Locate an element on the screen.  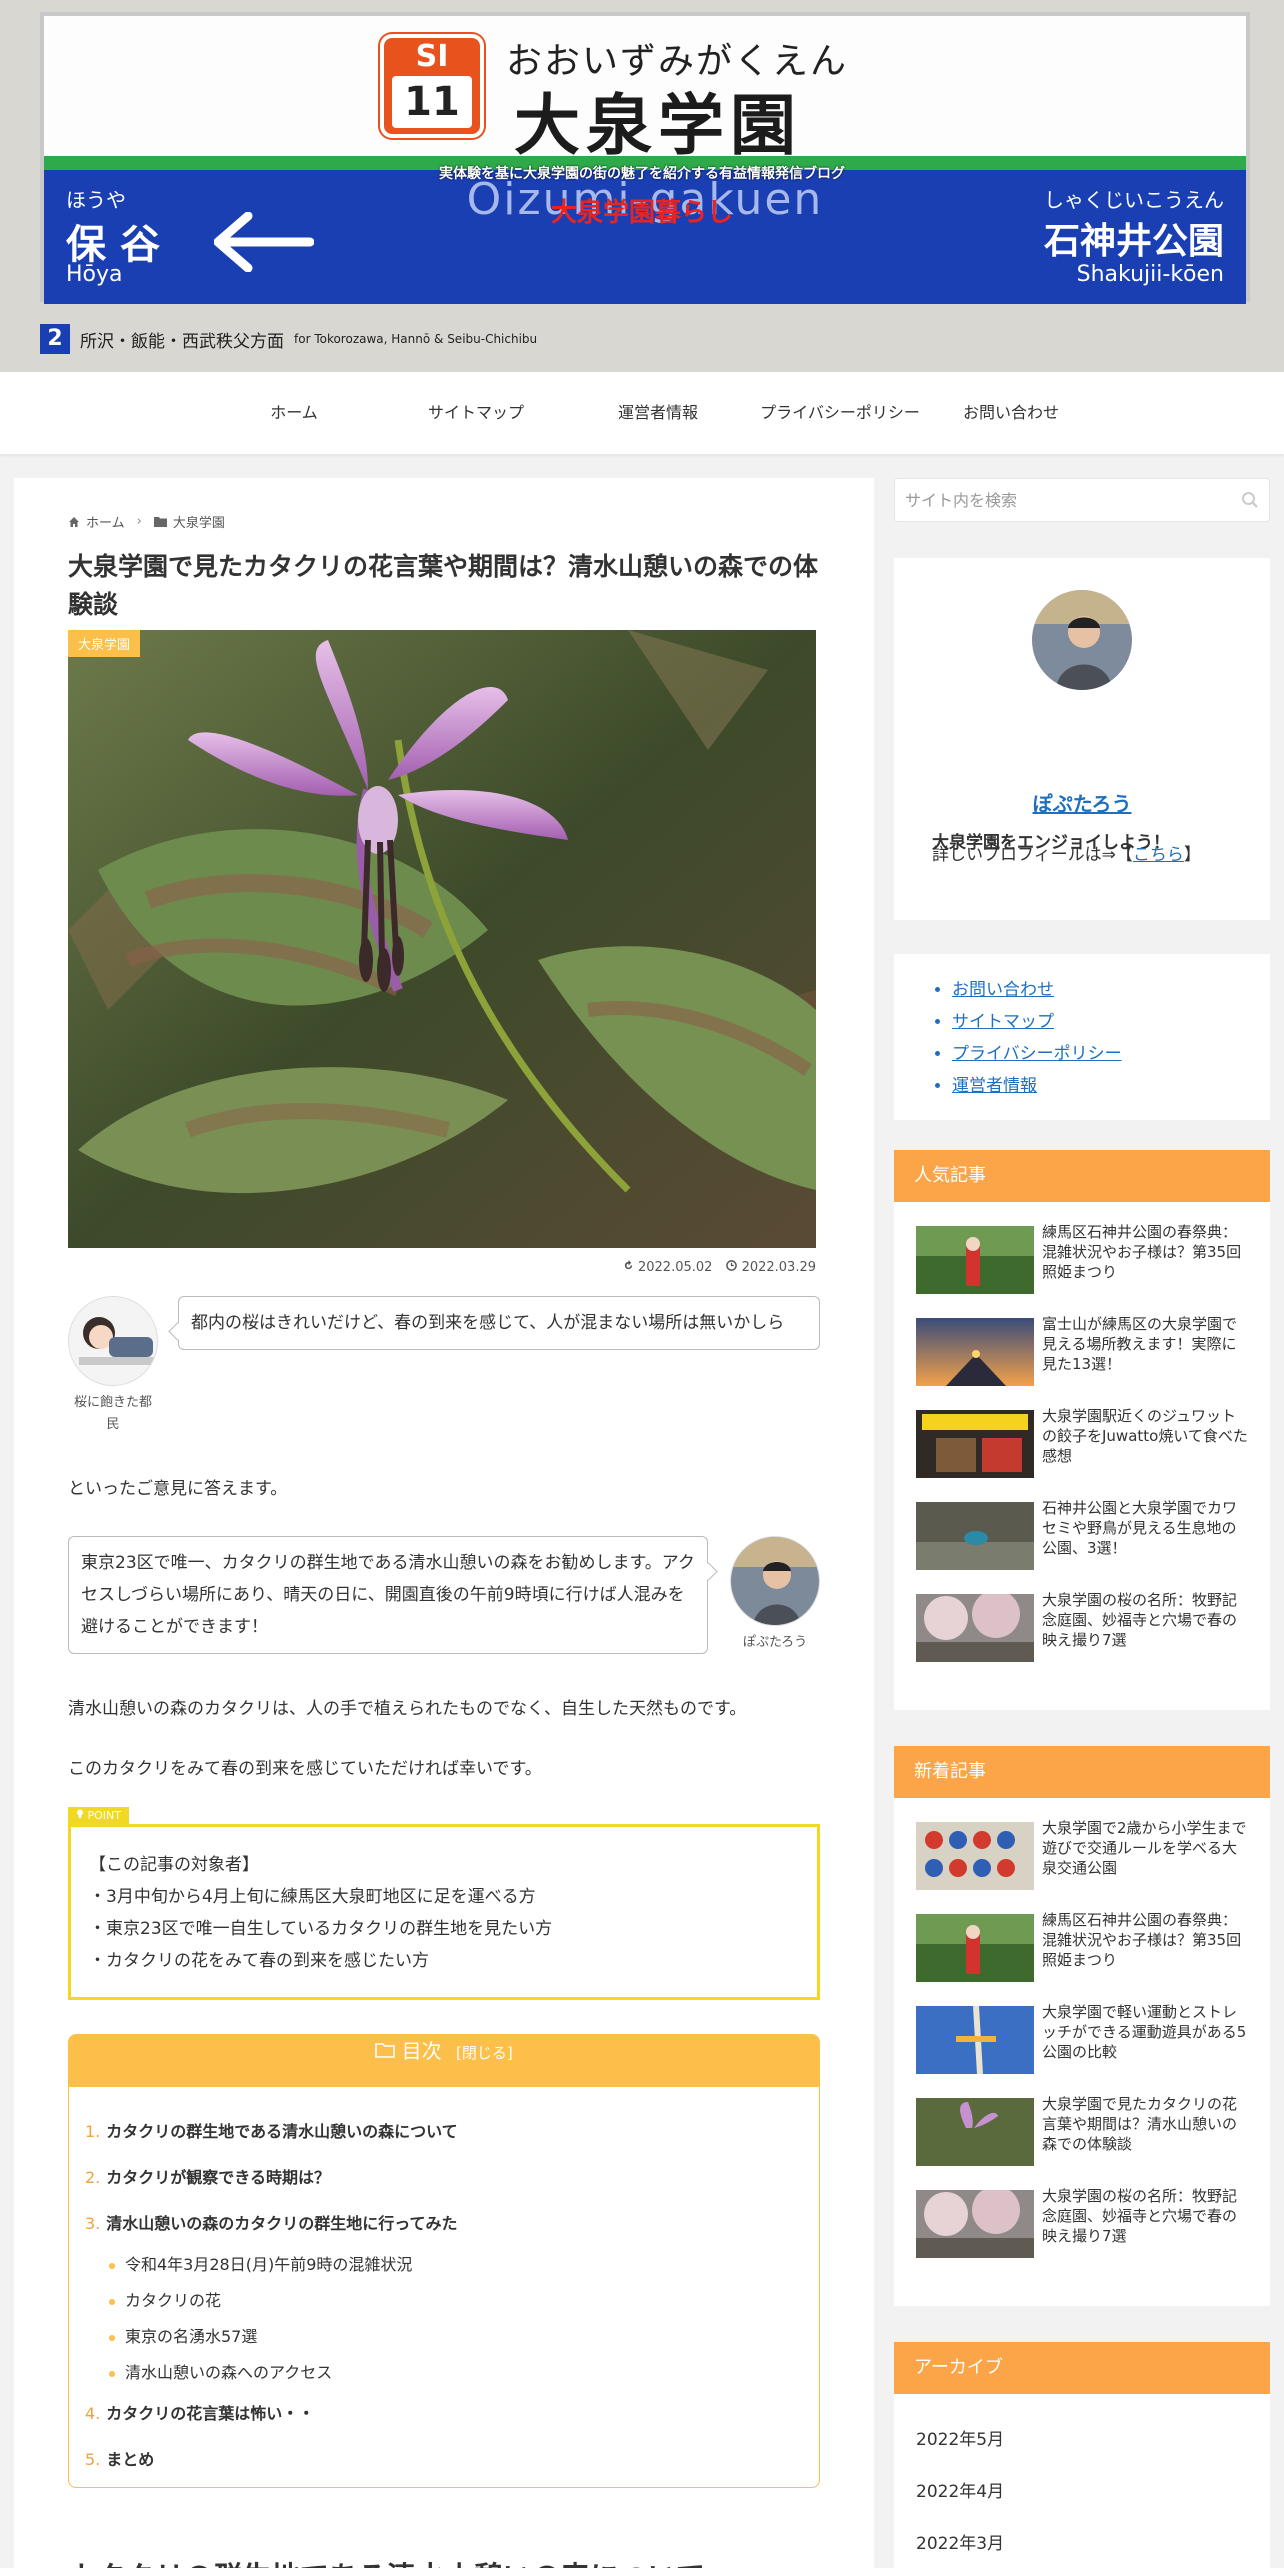
updated-date: 2022.05.02 is located at coordinates (667, 1267).